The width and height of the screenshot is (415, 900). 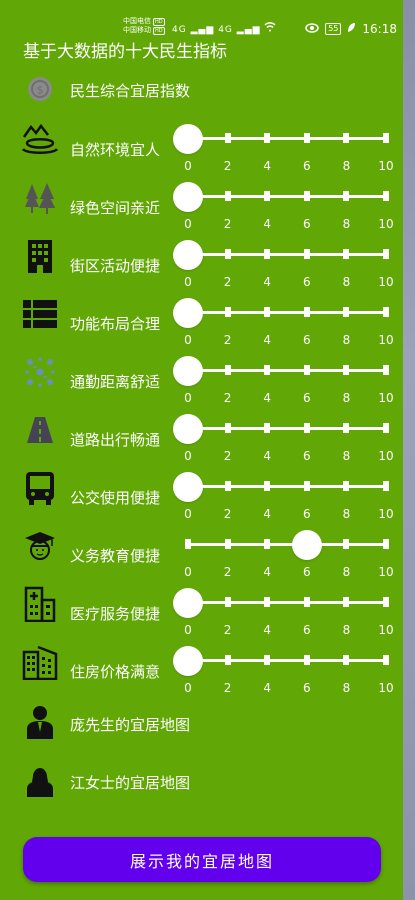 What do you see at coordinates (115, 556) in the screenshot?
I see `indicator-label: 义务教育便捷` at bounding box center [115, 556].